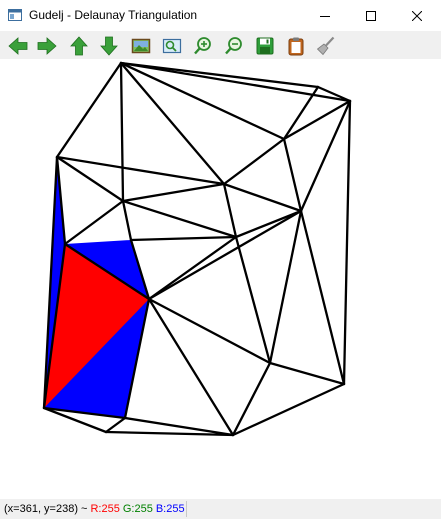 The height and width of the screenshot is (519, 441). I want to click on app-icon, so click(15, 15).